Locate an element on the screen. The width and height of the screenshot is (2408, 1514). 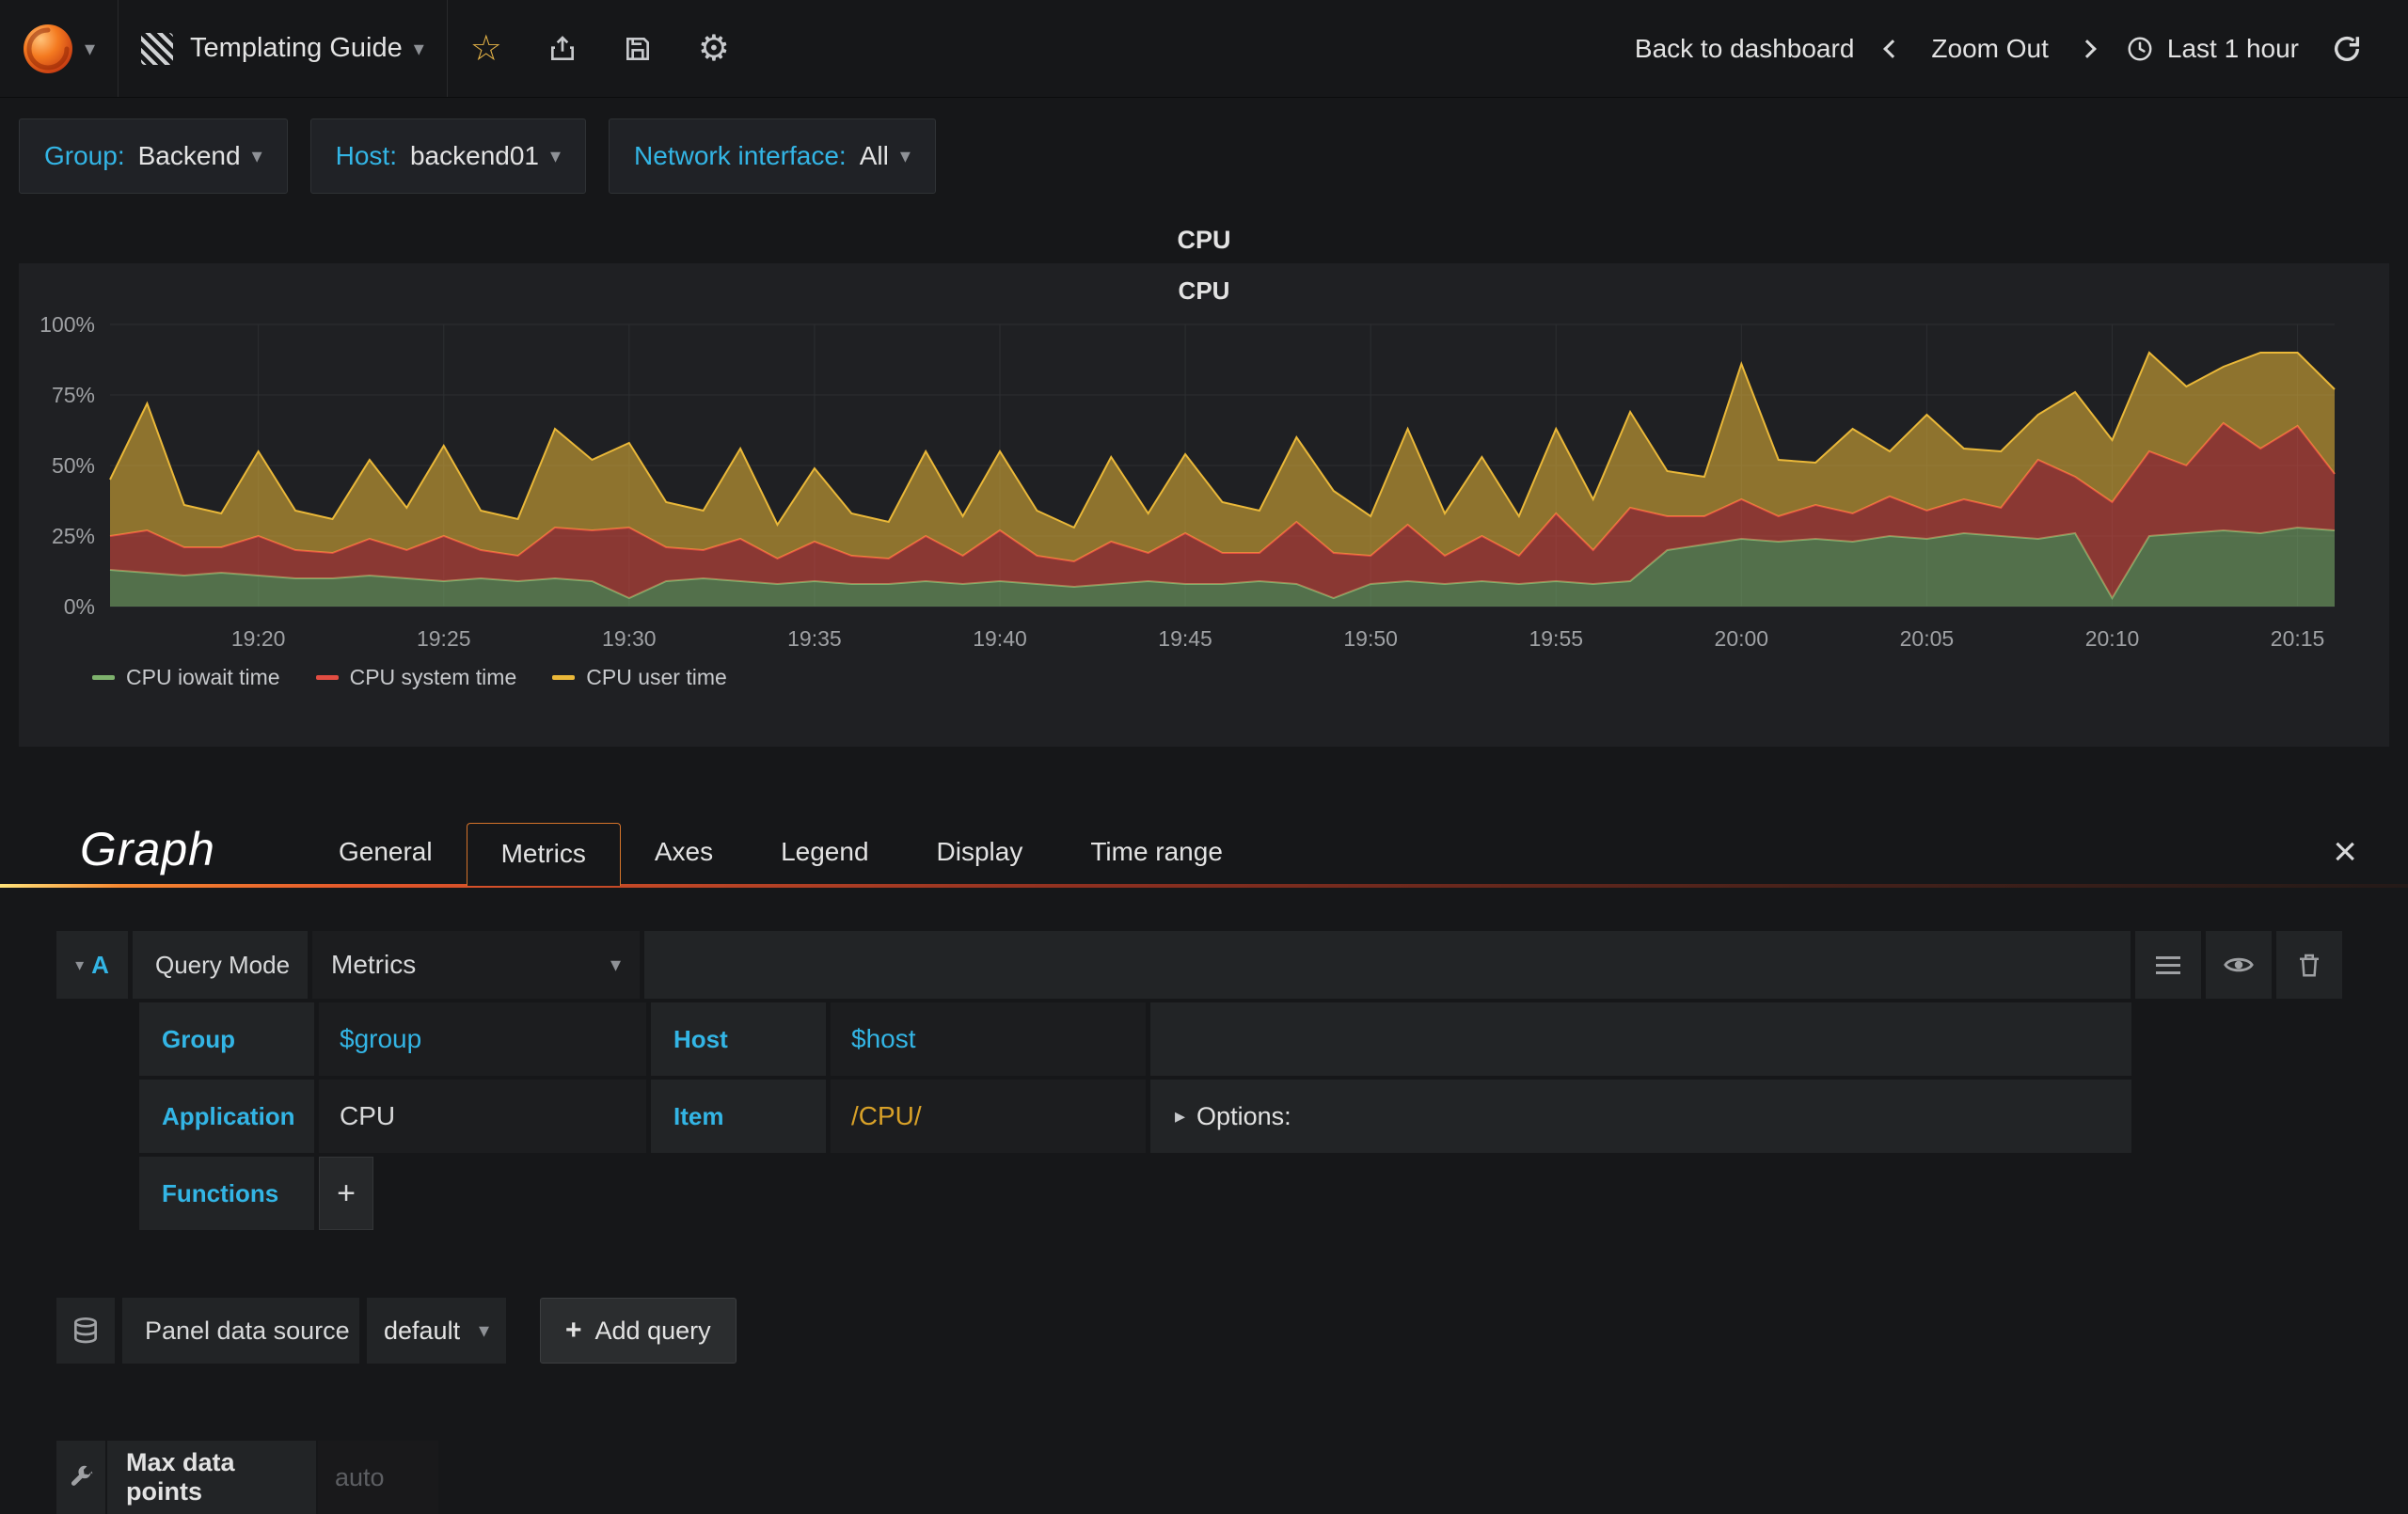
datasource-label-text: Panel data source is located at coordinates (248, 1330).